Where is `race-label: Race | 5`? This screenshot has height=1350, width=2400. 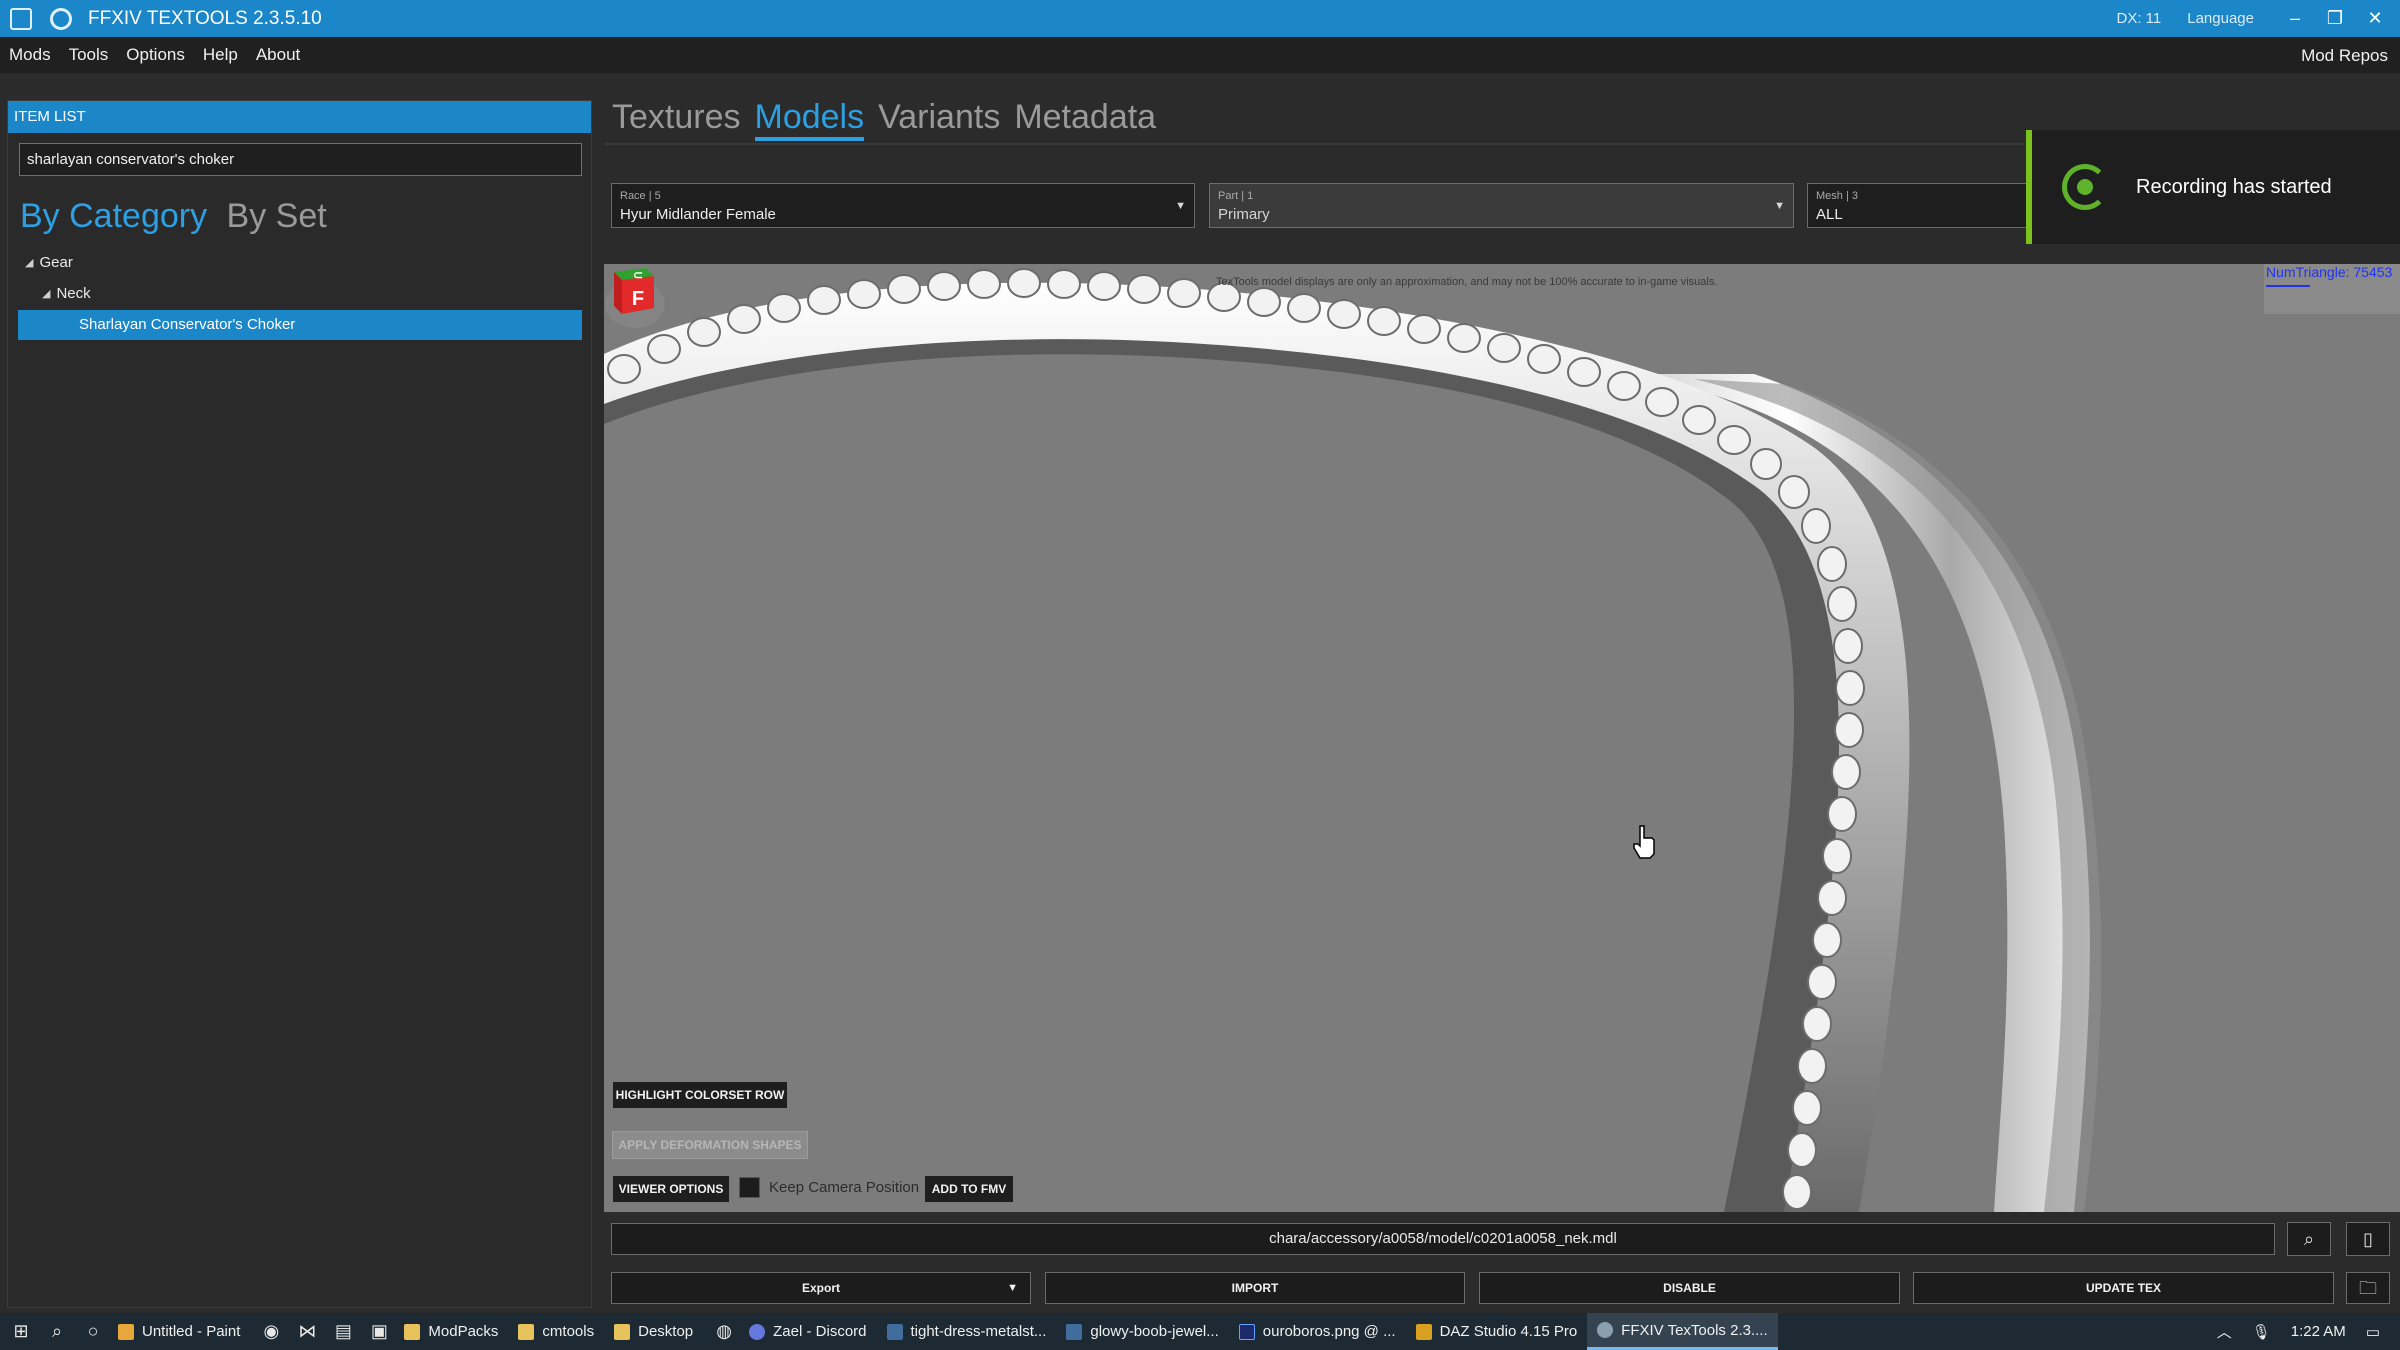 race-label: Race | 5 is located at coordinates (640, 196).